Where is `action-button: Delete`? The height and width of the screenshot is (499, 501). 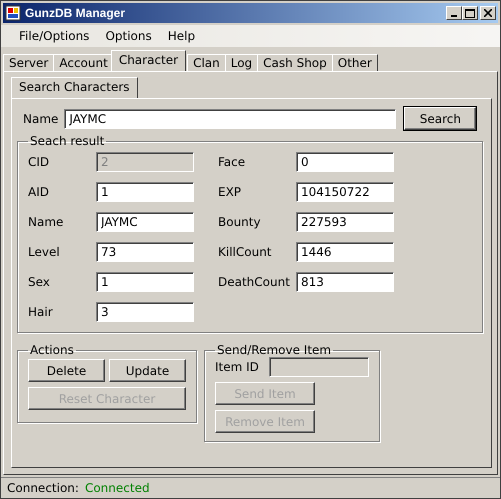
action-button: Delete is located at coordinates (66, 370).